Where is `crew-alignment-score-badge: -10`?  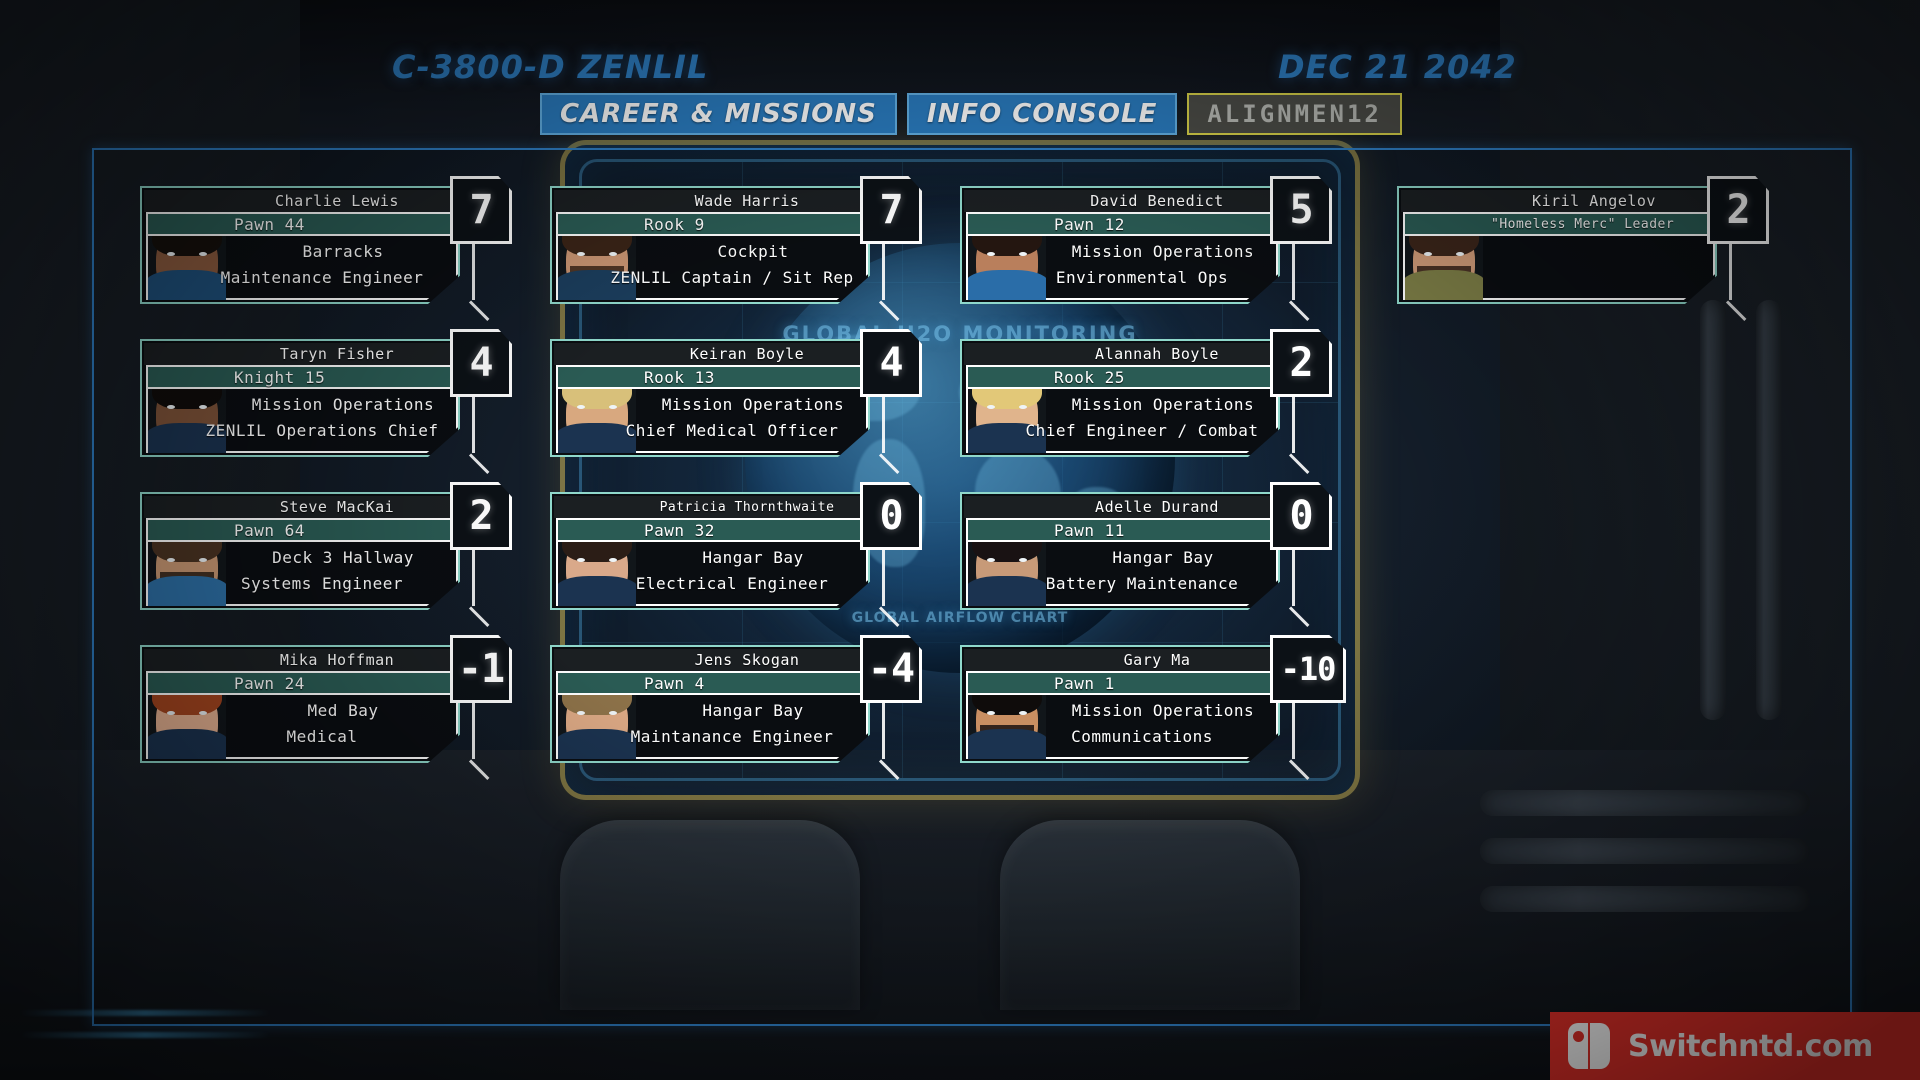
crew-alignment-score-badge: -10 is located at coordinates (1308, 669).